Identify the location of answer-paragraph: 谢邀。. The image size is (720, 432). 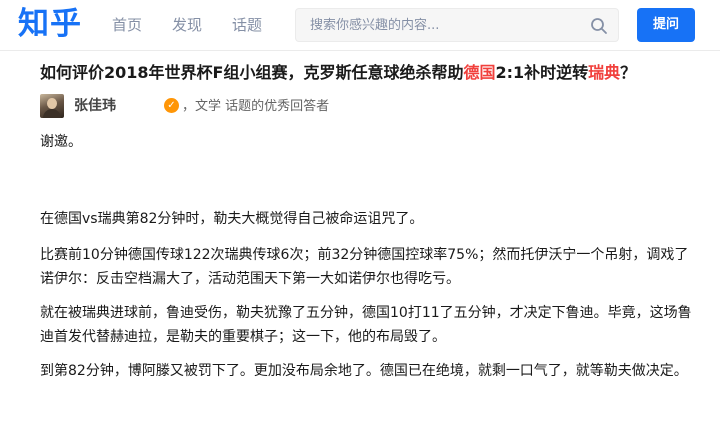
(61, 142).